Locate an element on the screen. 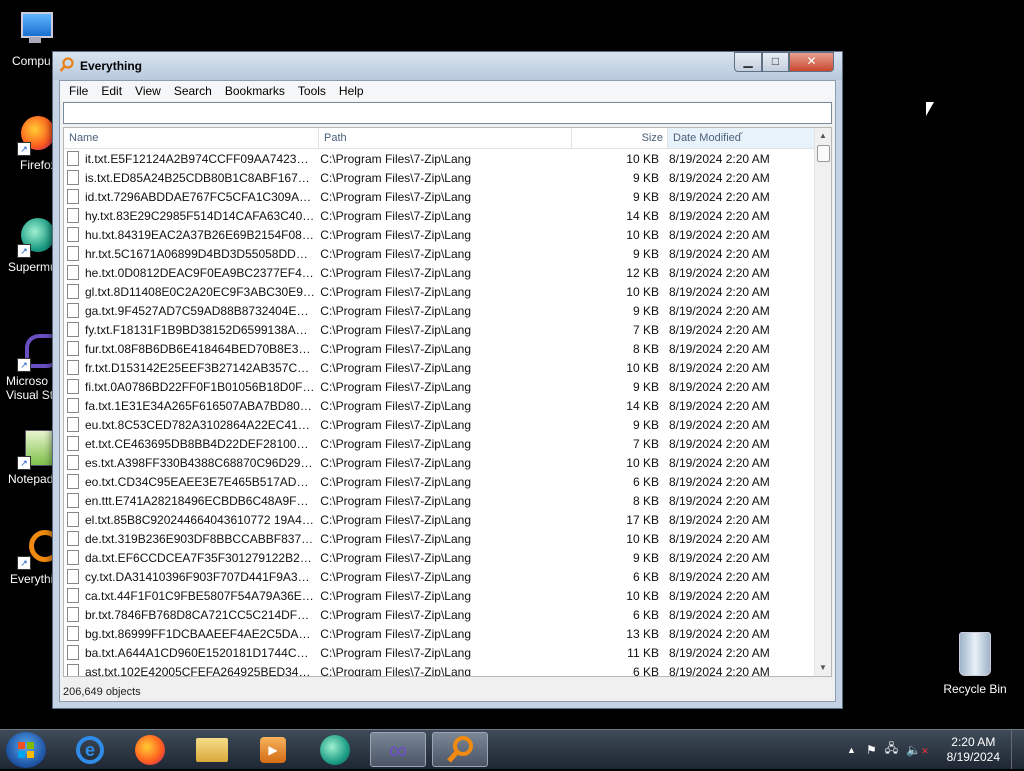  taskbar-everything is located at coordinates (460, 749).